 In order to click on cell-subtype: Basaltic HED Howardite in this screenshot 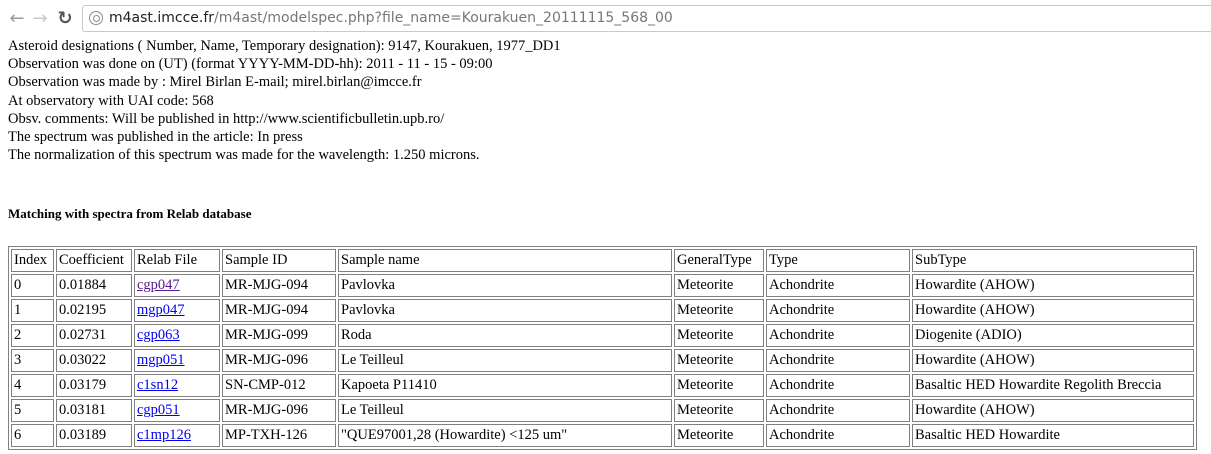, I will do `click(1053, 435)`.